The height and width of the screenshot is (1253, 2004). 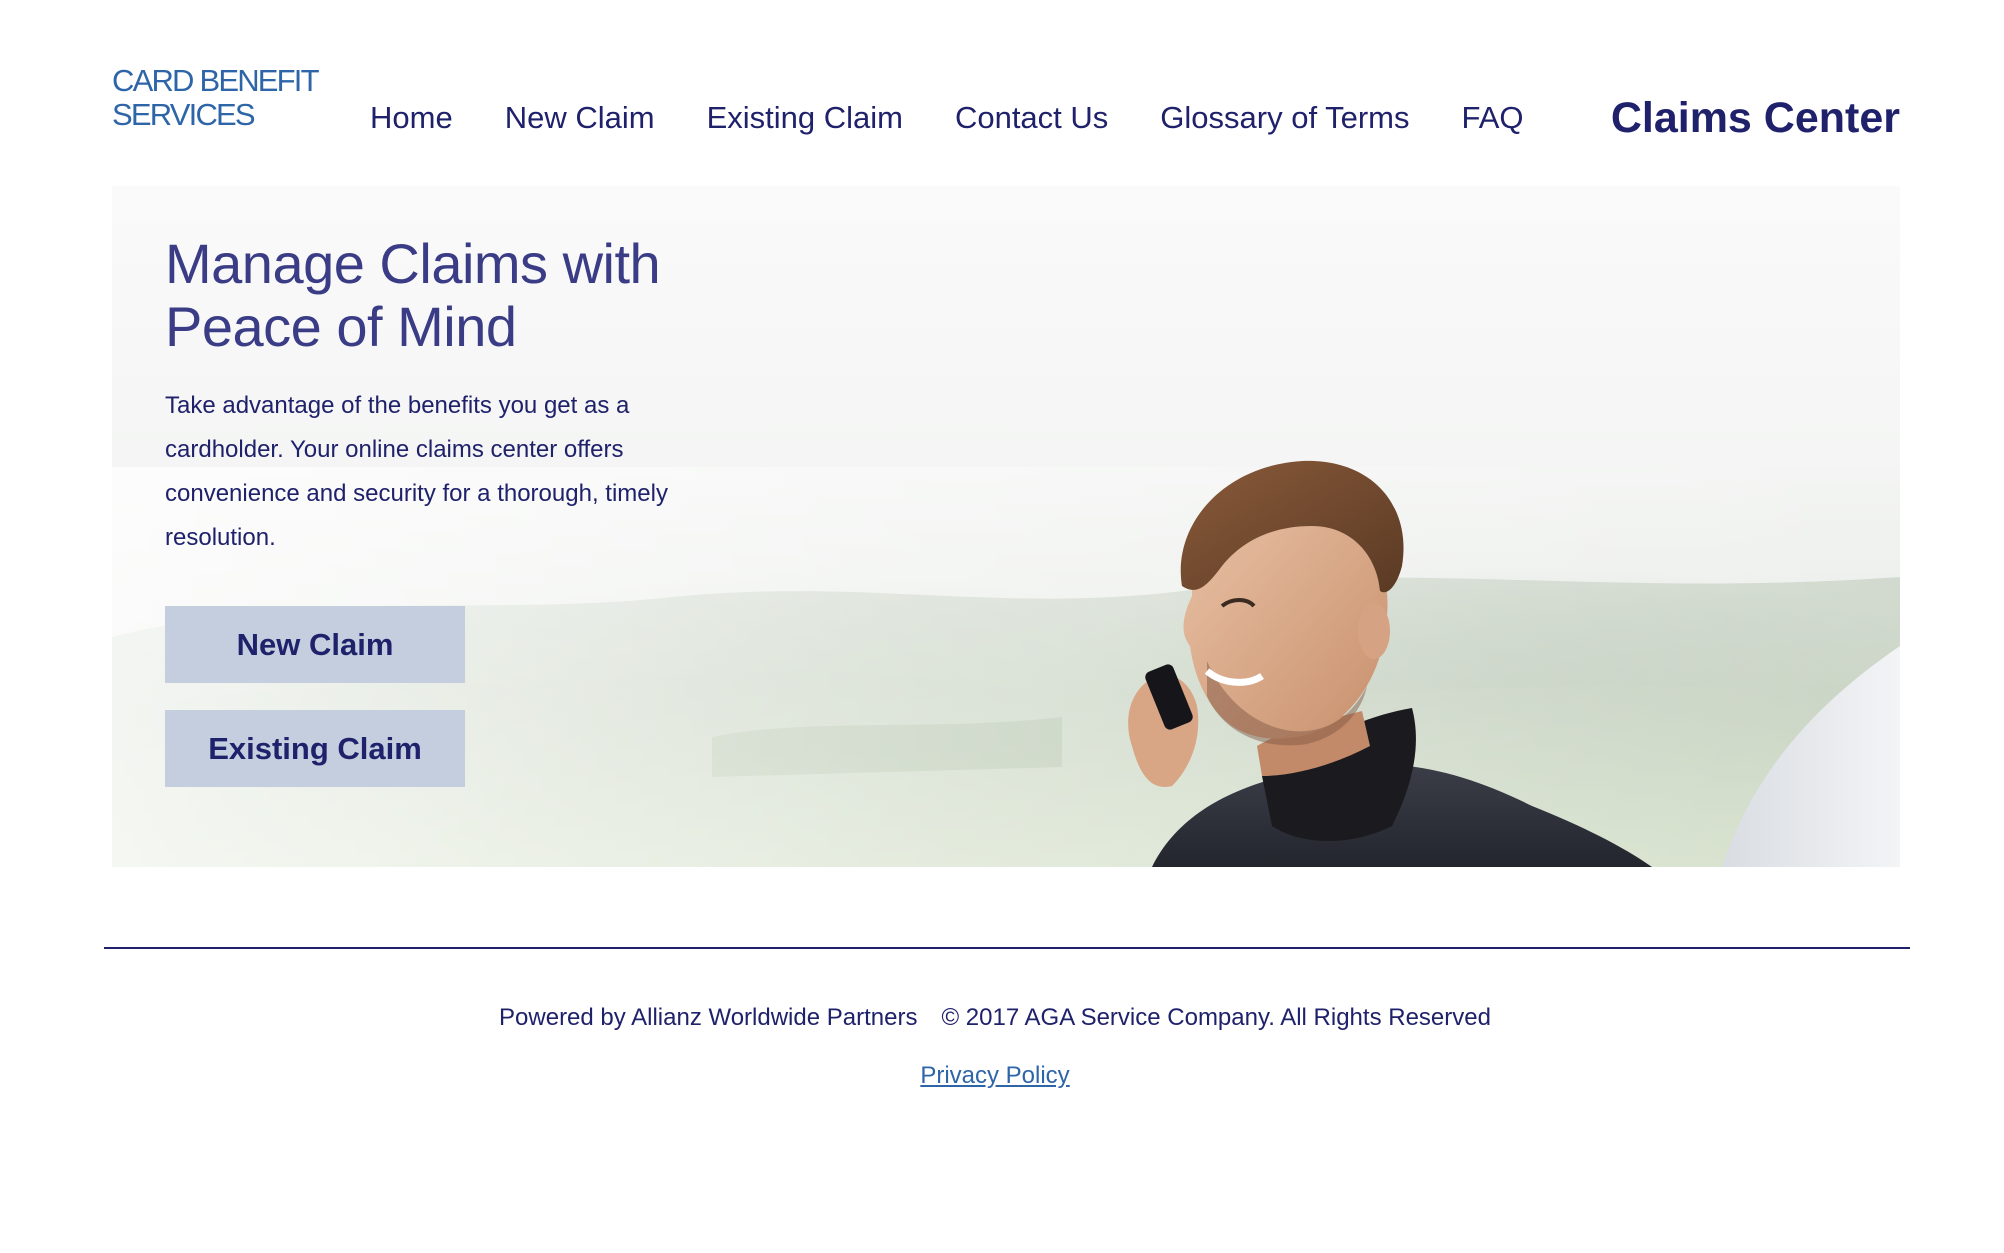 I want to click on card-benefit-services-logo: CARD BENEFIT SERVICES, so click(x=217, y=98).